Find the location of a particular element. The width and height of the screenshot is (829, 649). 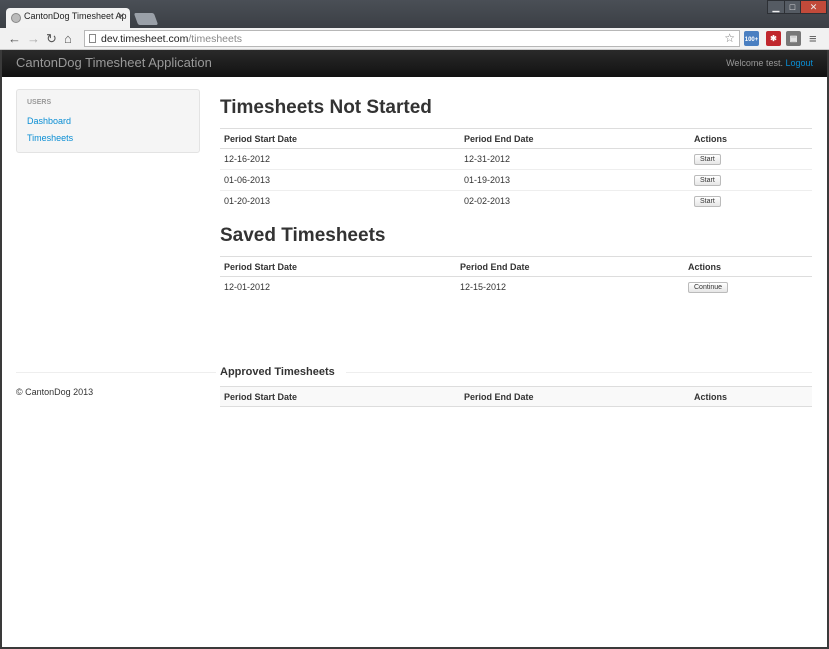

extension-gray-icon: ▤ is located at coordinates (793, 38).